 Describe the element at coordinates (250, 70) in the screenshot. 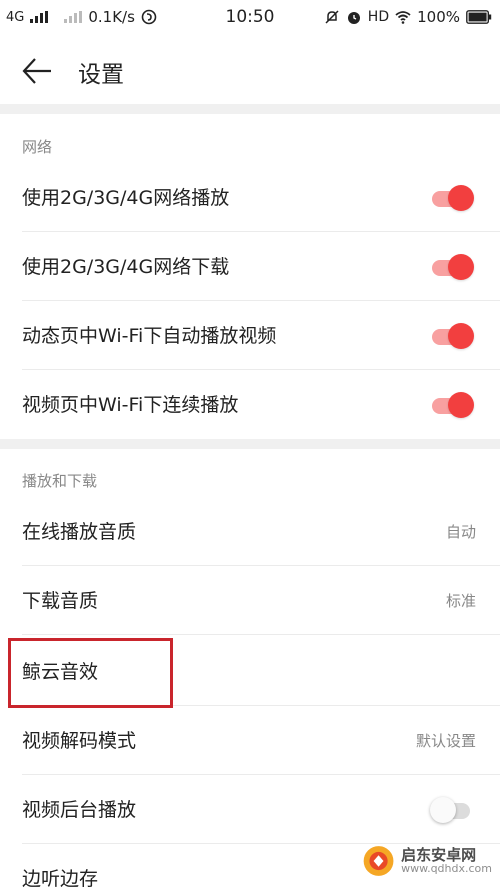

I see `header-bar: 设置` at that location.